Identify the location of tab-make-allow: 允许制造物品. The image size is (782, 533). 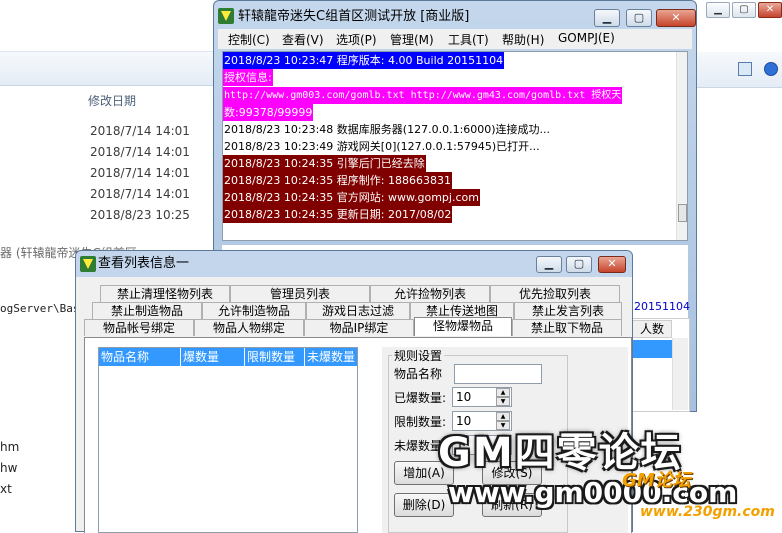
(254, 310).